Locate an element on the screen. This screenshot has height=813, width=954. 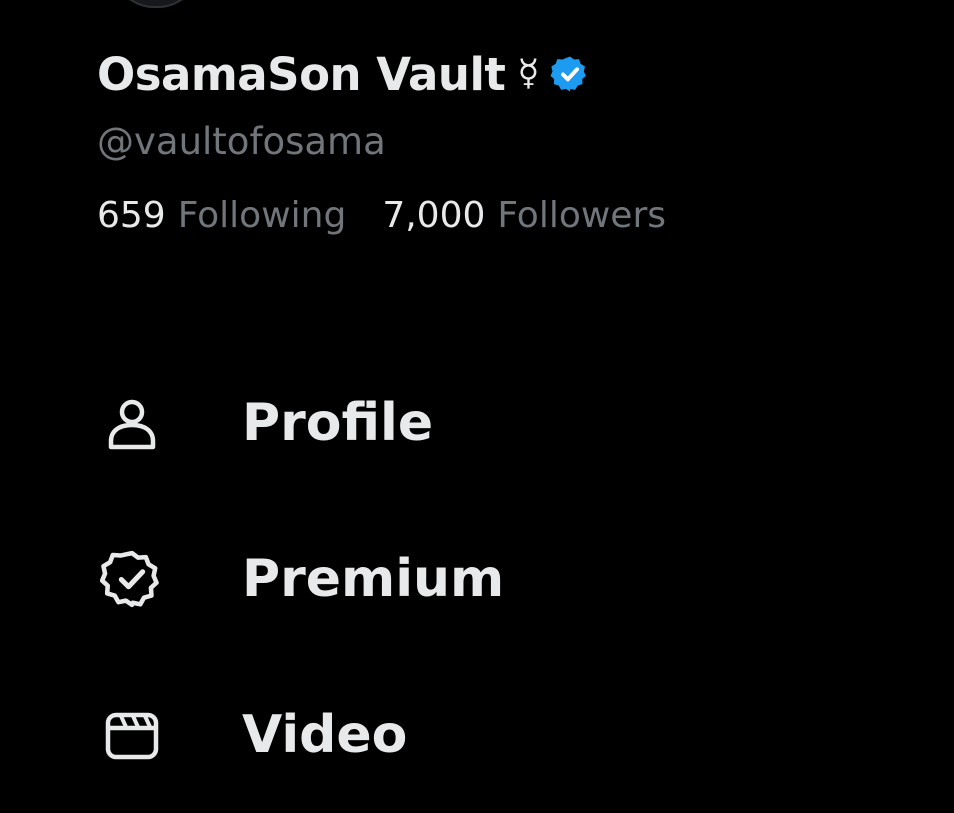
verified-badge-outline-icon is located at coordinates (132, 579).